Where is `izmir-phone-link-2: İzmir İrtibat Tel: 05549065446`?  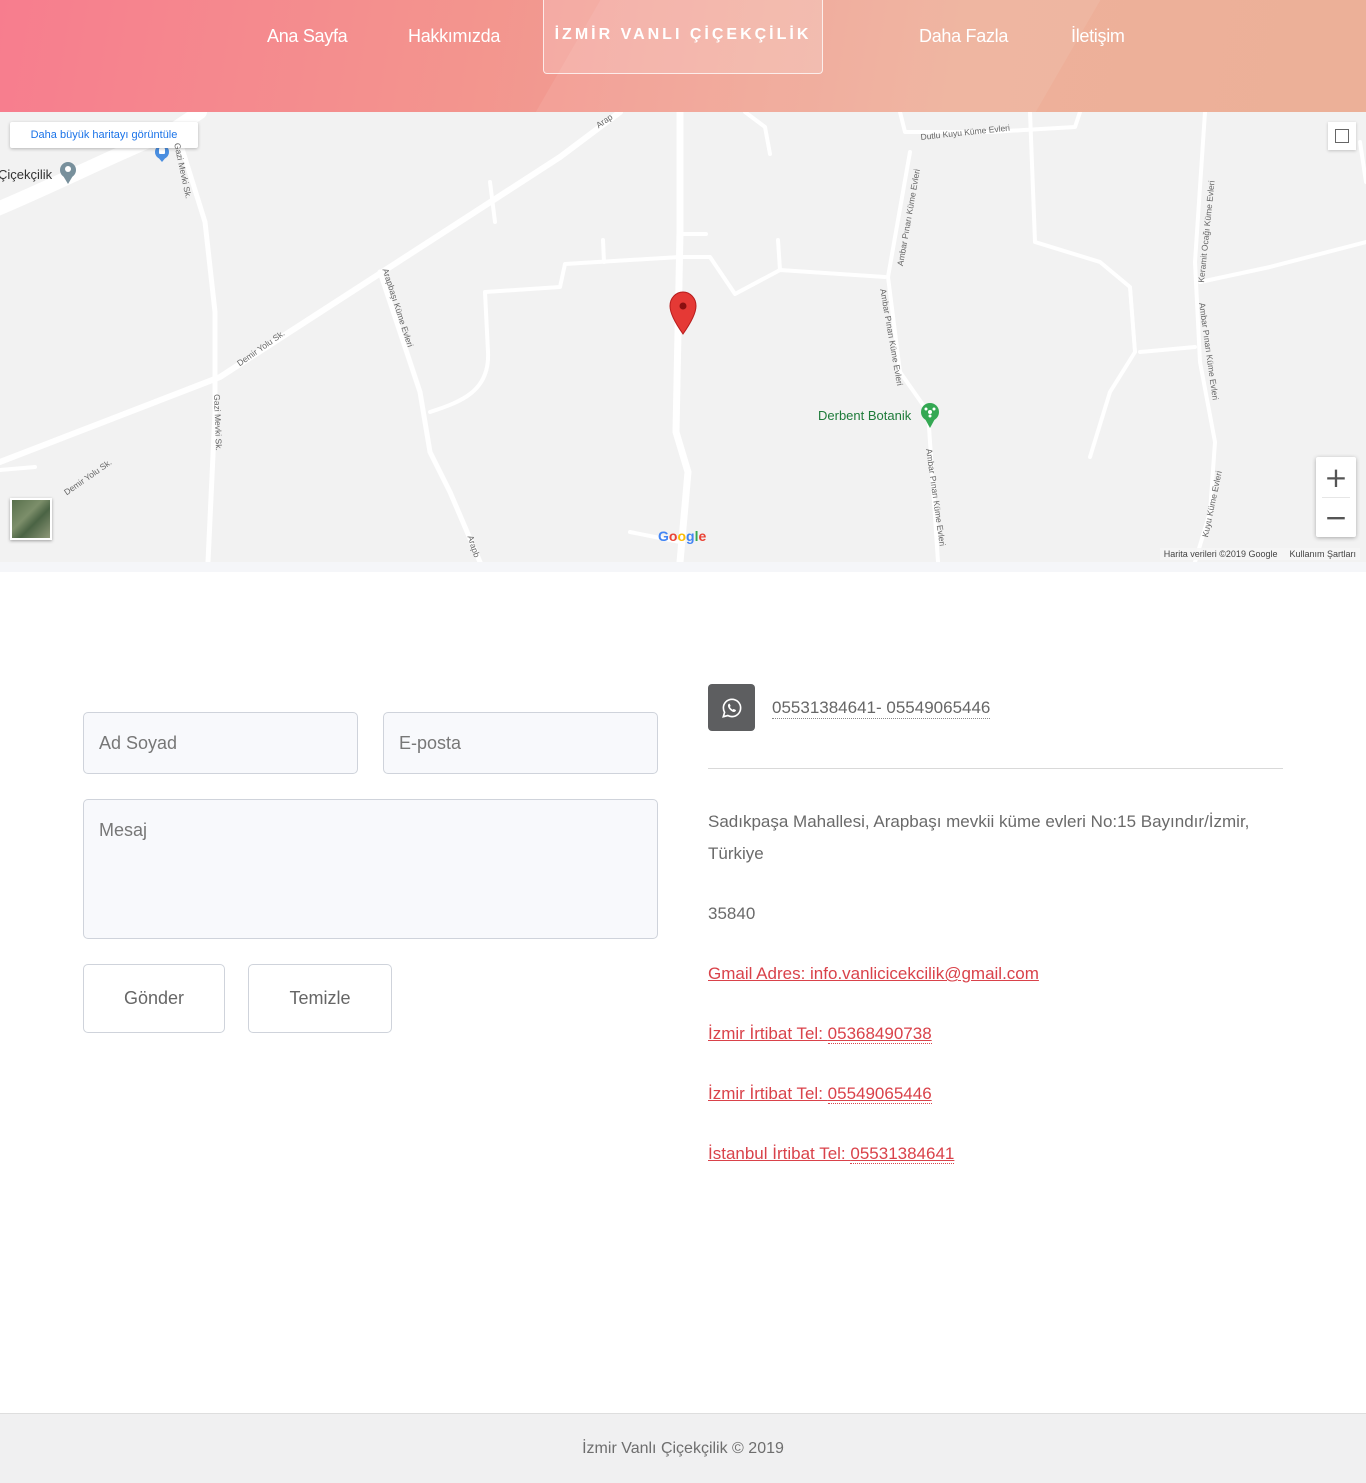
izmir-phone-link-2: İzmir İrtibat Tel: 05549065446 is located at coordinates (820, 1094).